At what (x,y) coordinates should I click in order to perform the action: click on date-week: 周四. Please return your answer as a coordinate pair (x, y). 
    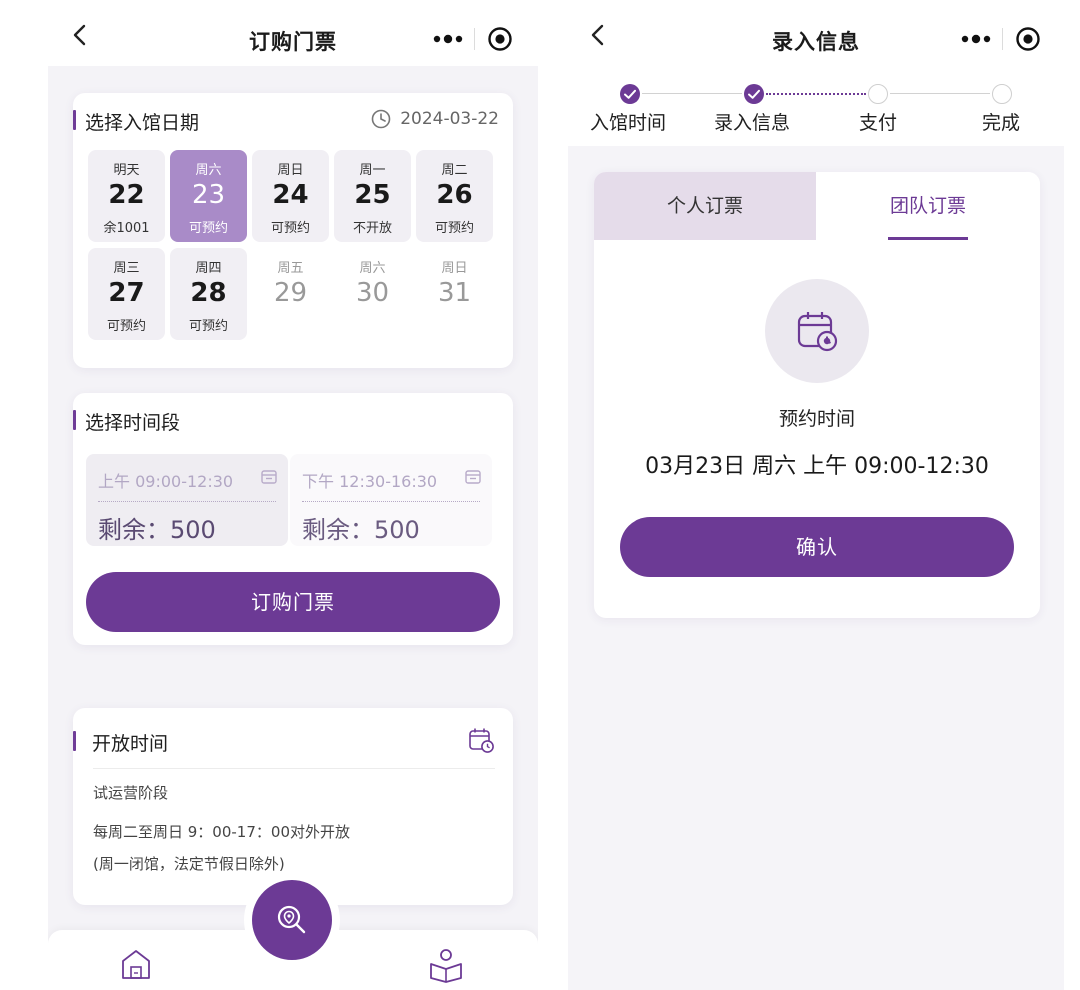
    Looking at the image, I should click on (208, 268).